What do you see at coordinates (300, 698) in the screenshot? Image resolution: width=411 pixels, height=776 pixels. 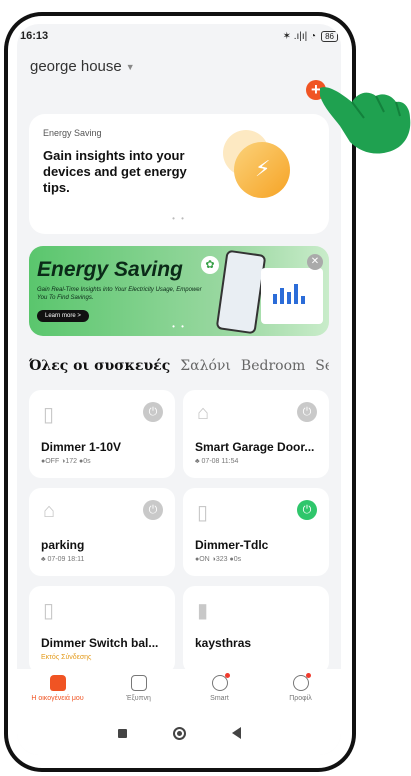 I see `nav-profile-label: Προφίλ` at bounding box center [300, 698].